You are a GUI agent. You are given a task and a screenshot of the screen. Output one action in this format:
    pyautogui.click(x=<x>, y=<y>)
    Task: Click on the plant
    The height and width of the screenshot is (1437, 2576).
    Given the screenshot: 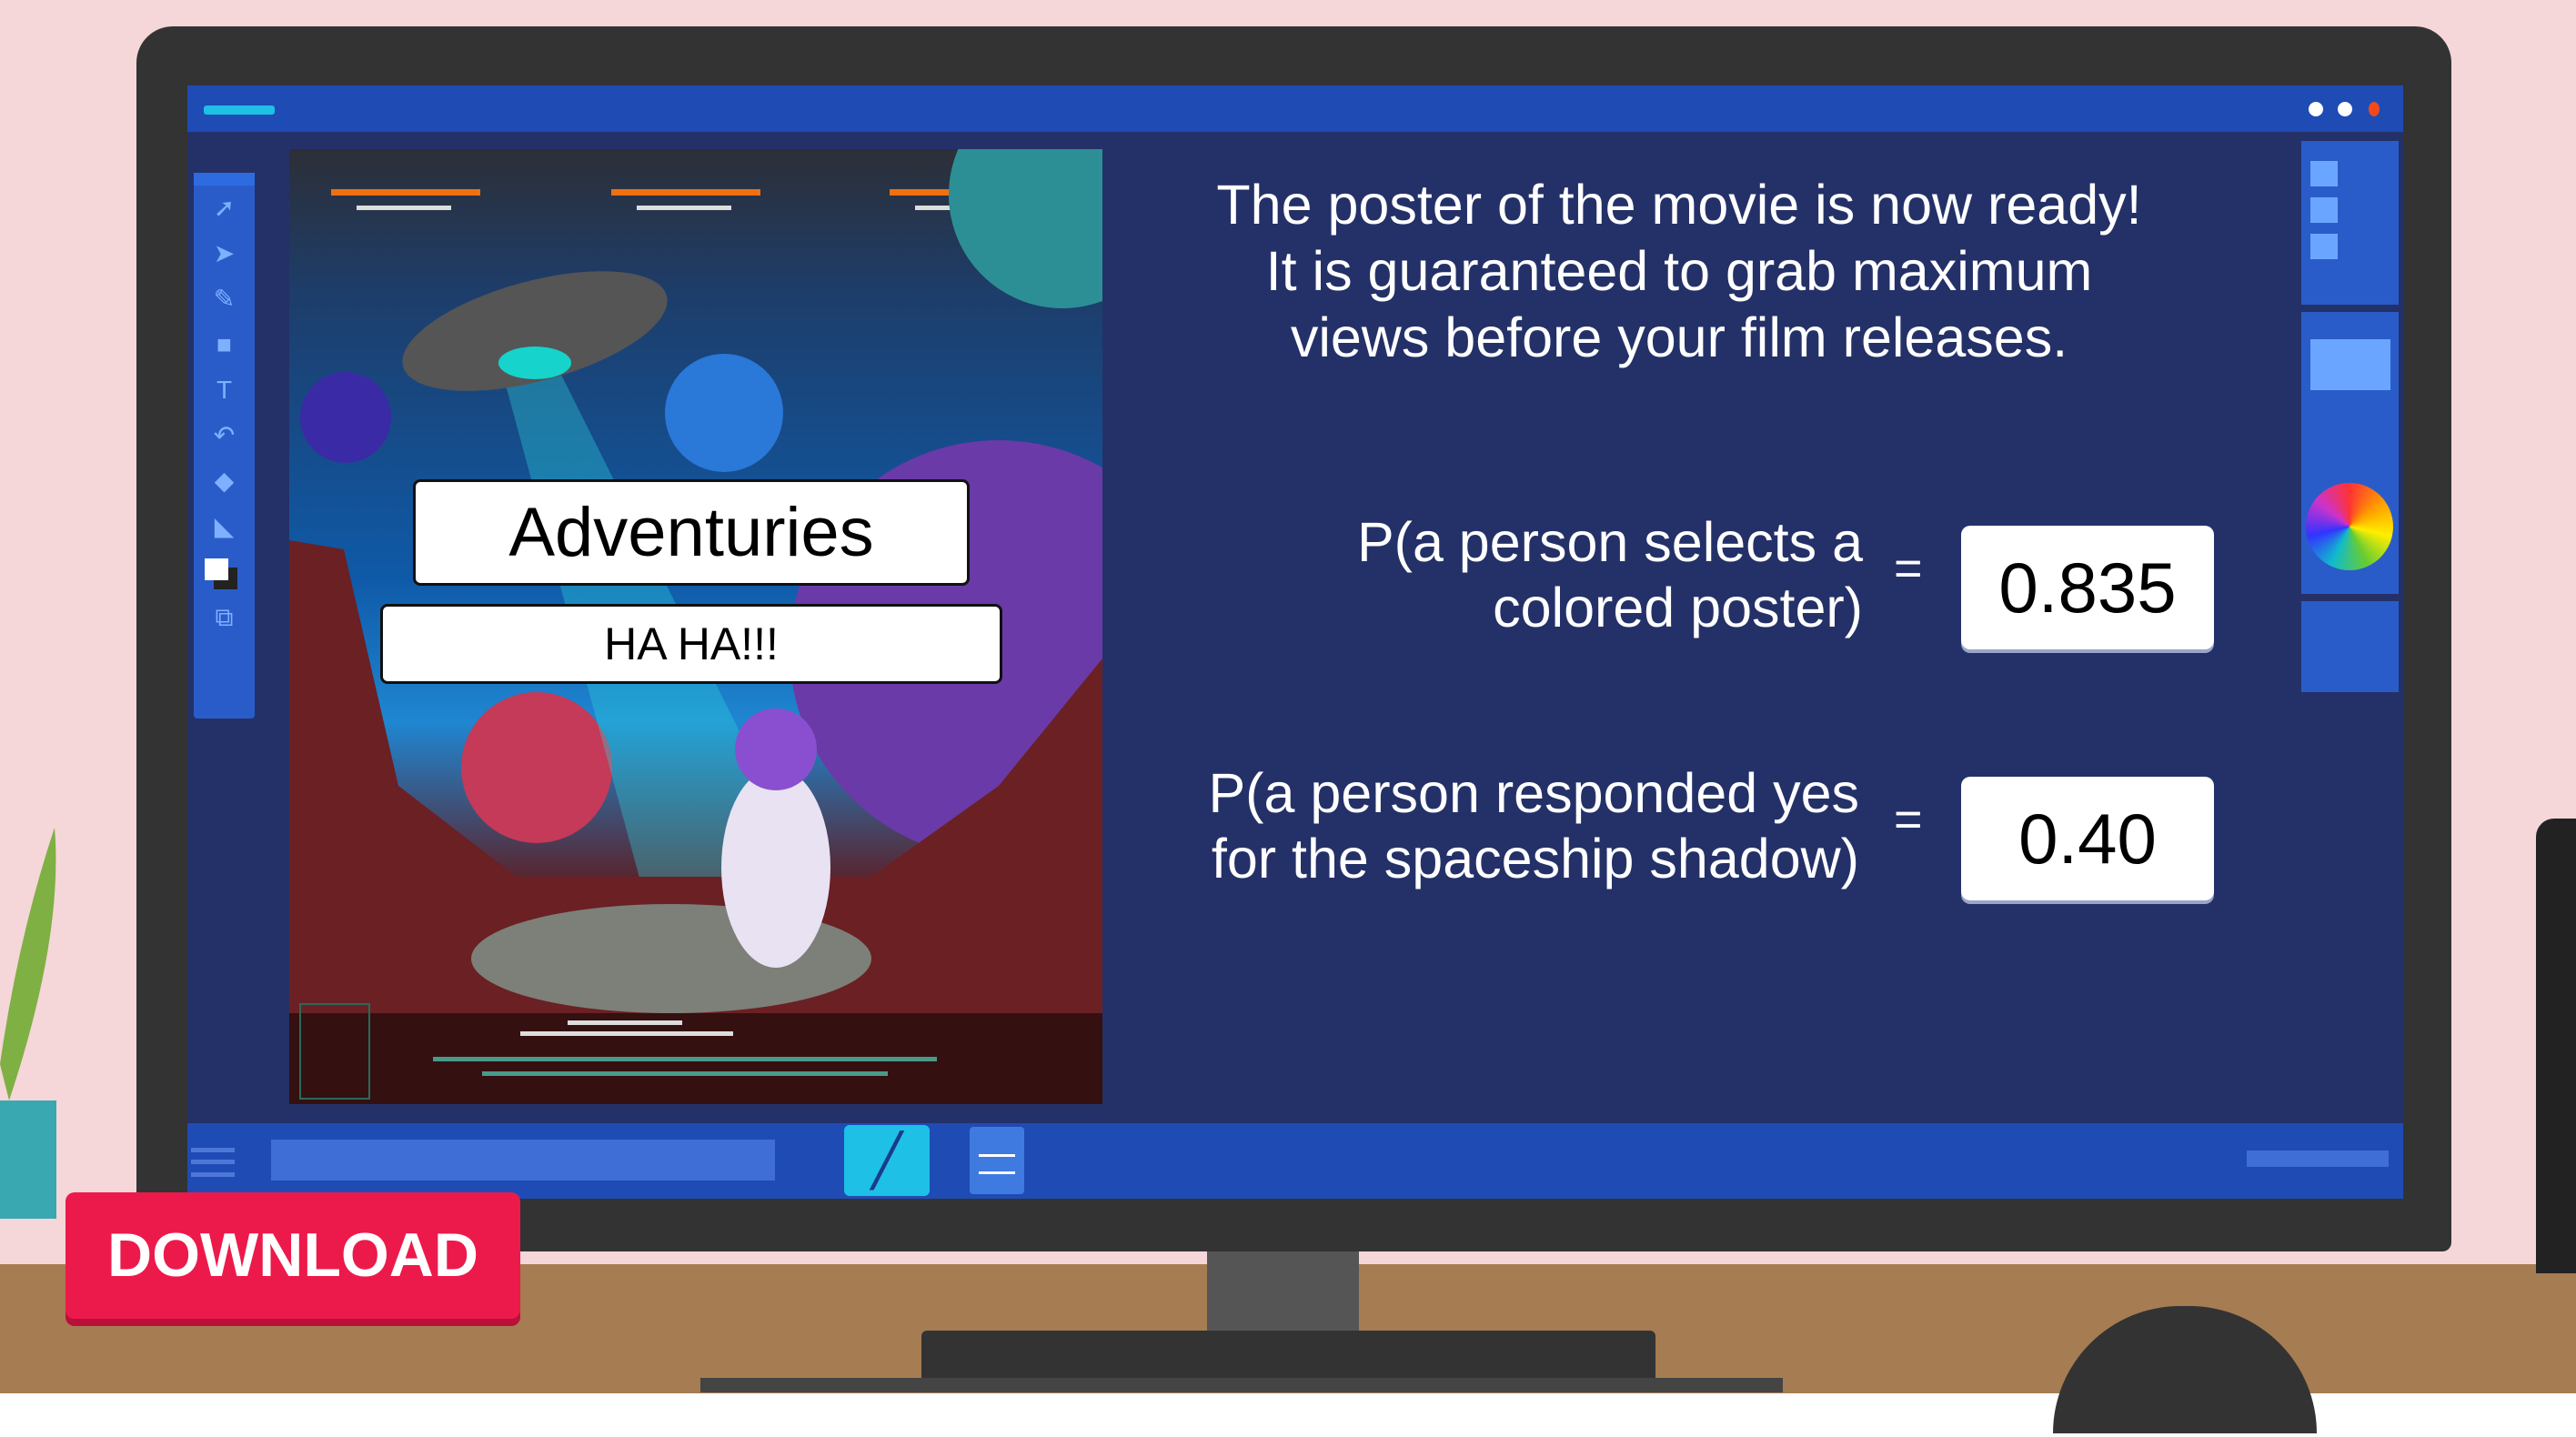 What is the action you would take?
    pyautogui.click(x=32, y=1046)
    